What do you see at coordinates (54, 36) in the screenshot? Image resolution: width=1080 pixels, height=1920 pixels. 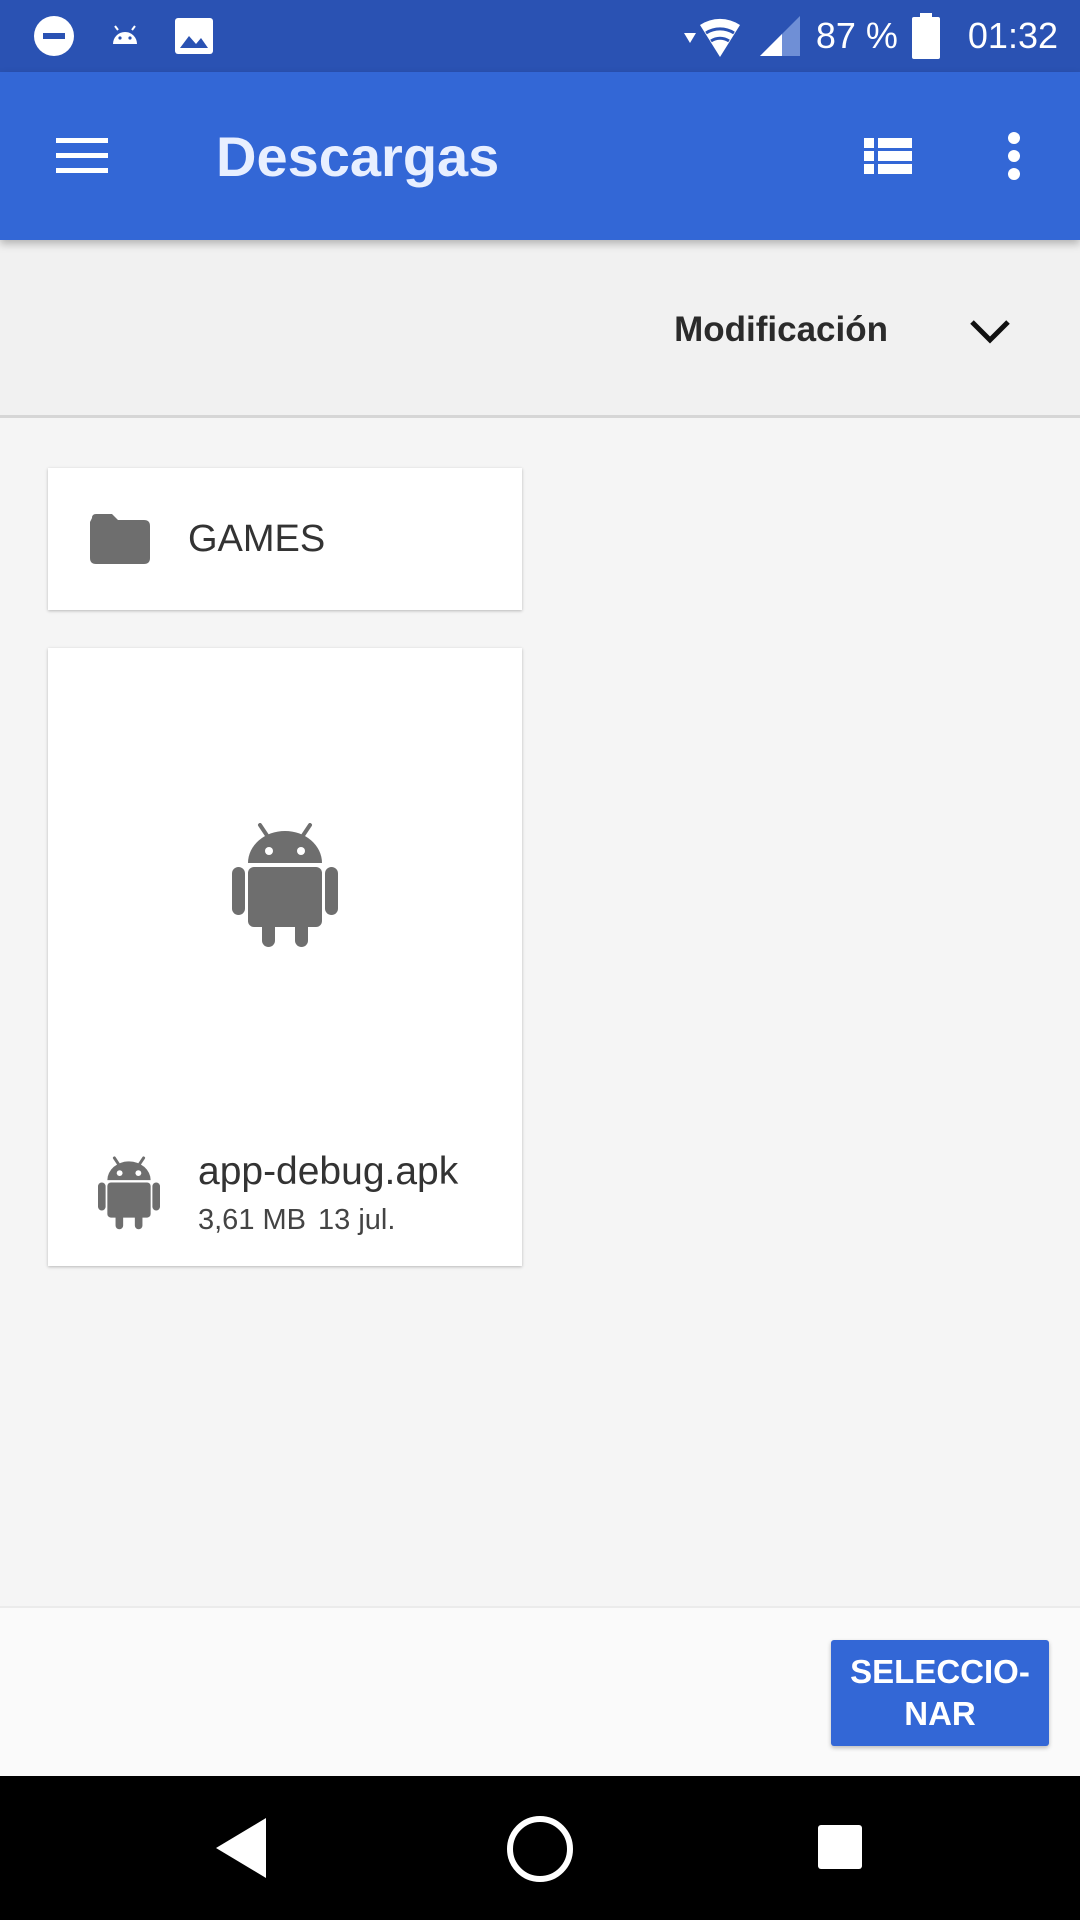 I see `do-not-disturb-icon` at bounding box center [54, 36].